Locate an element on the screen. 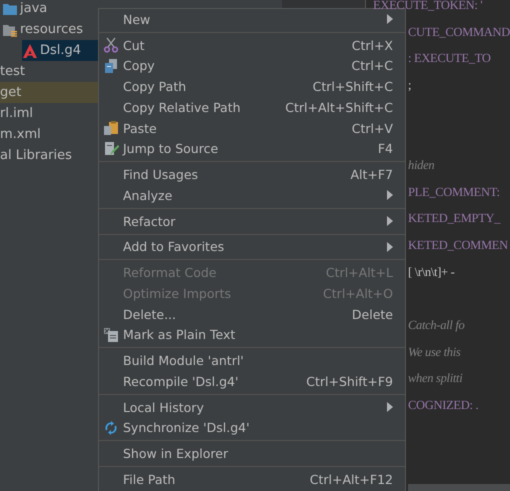  code-line: ; is located at coordinates (410, 85).